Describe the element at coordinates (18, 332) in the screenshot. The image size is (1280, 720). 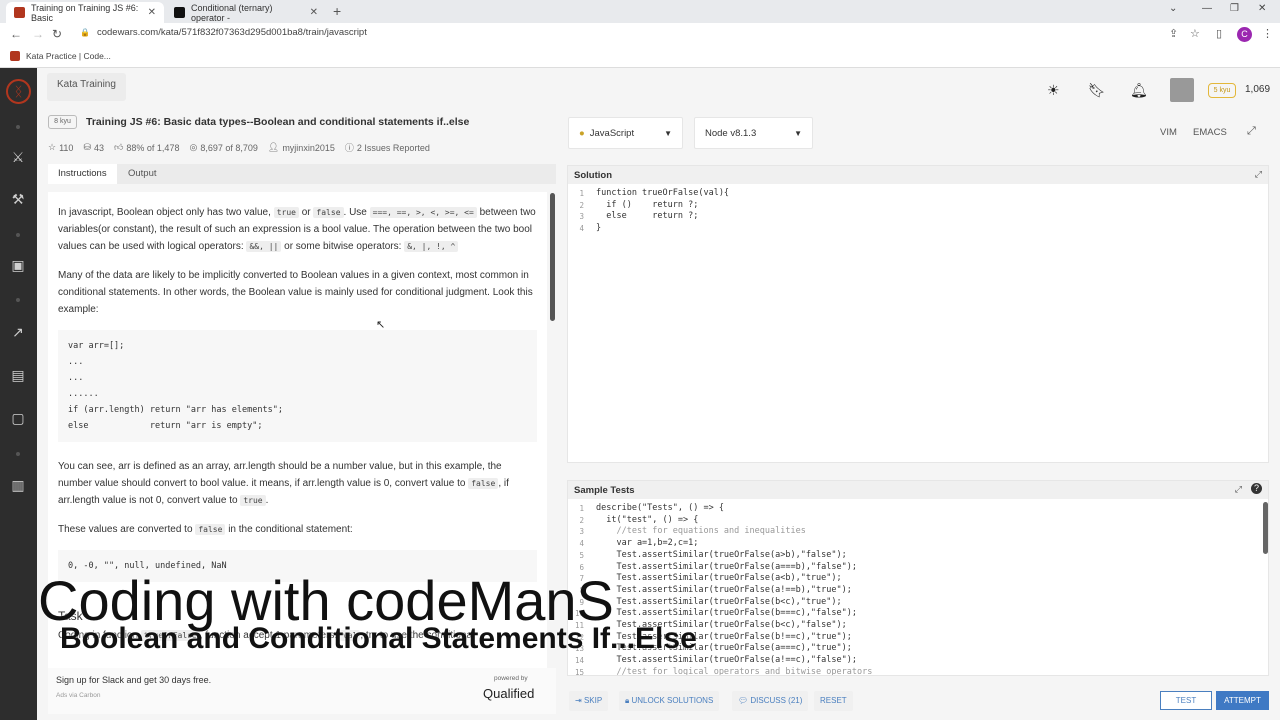
I see `leaderboard-icon: ↗` at that location.